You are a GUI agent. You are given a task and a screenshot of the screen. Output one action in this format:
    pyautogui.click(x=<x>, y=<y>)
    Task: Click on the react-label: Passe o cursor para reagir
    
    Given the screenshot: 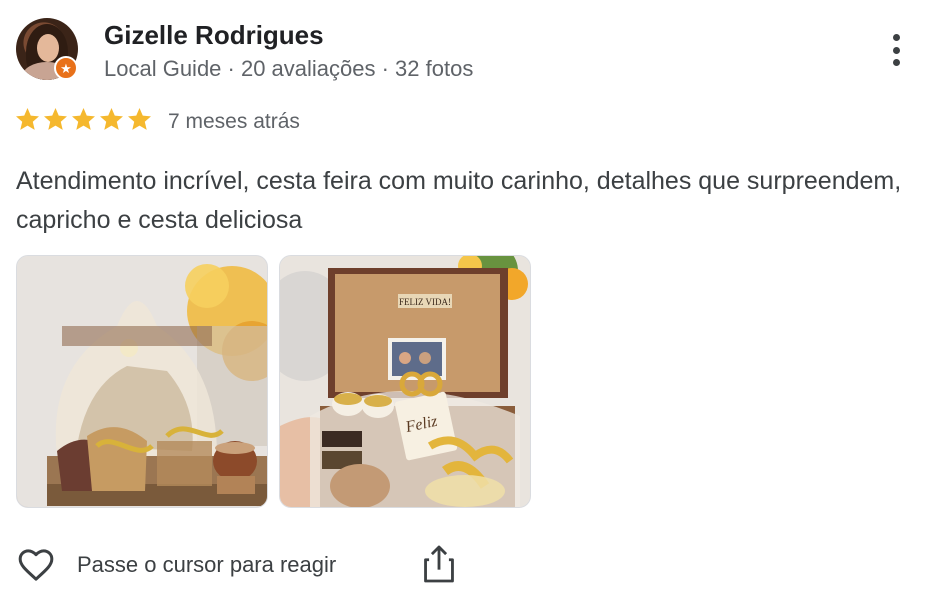 What is the action you would take?
    pyautogui.click(x=206, y=565)
    